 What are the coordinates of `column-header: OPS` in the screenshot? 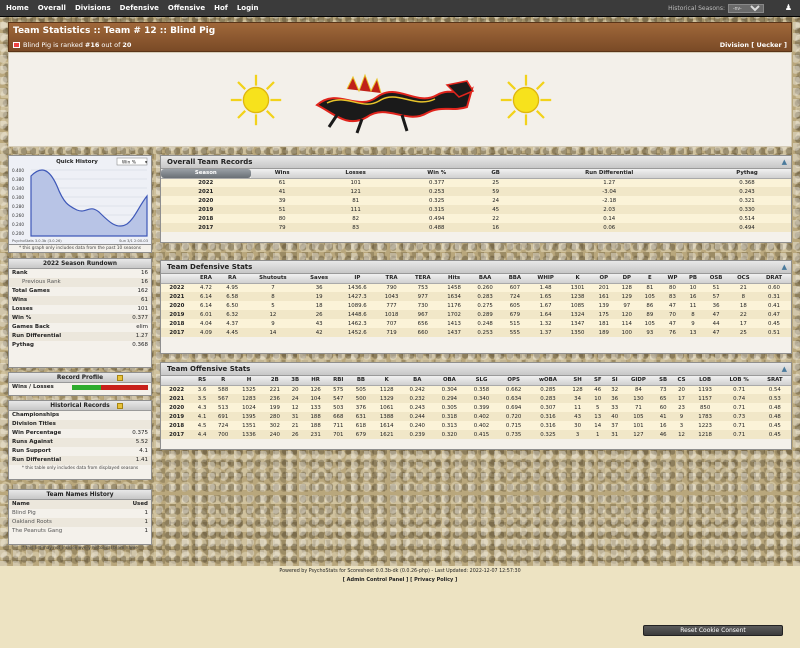 It's located at (513, 381).